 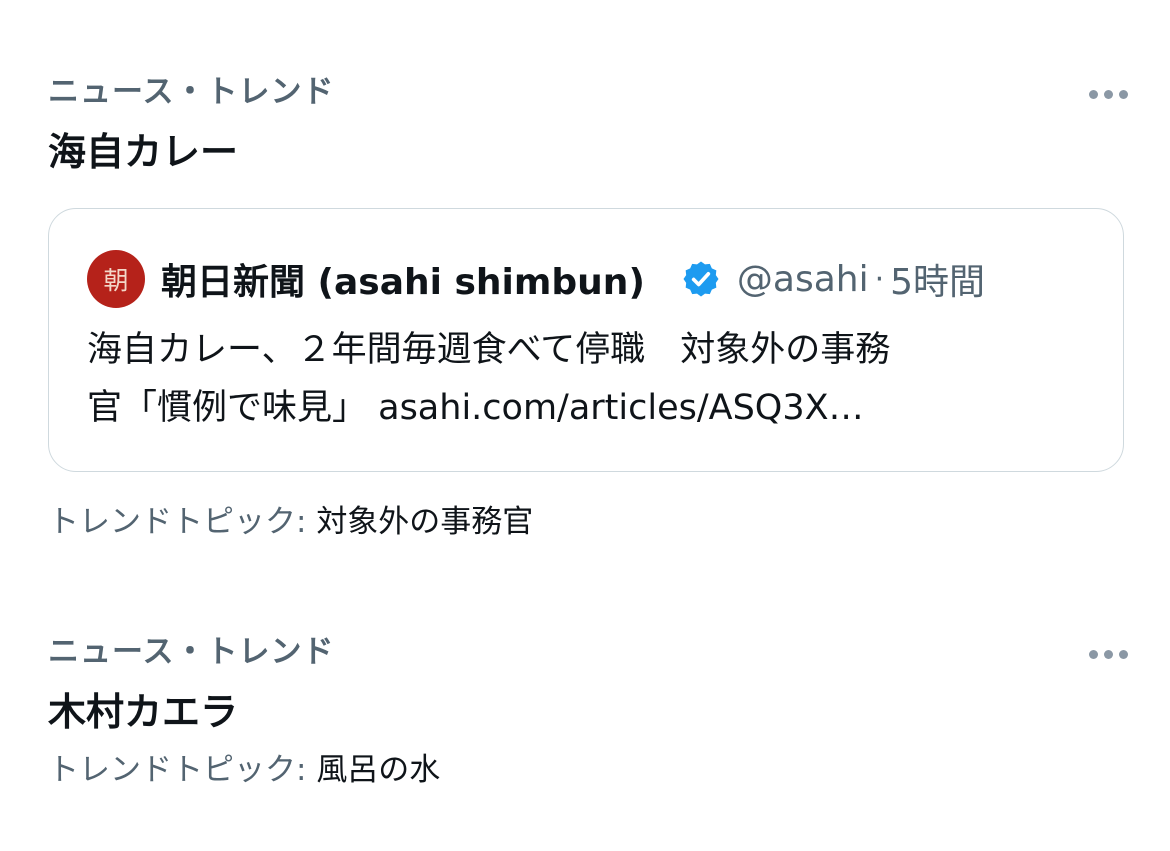 What do you see at coordinates (143, 712) in the screenshot?
I see `trend-title: 木村カエラ` at bounding box center [143, 712].